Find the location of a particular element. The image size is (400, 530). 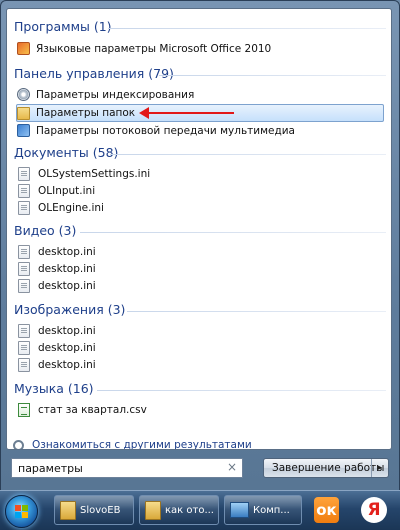

result-item-label: Параметры индексирования is located at coordinates (115, 94).